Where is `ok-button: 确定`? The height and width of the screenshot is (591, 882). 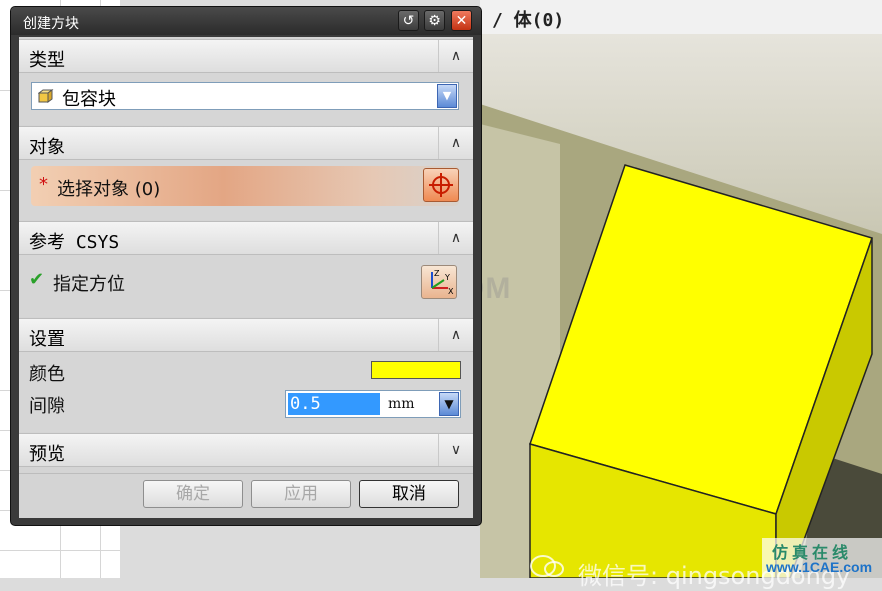
ok-button: 确定 is located at coordinates (193, 494).